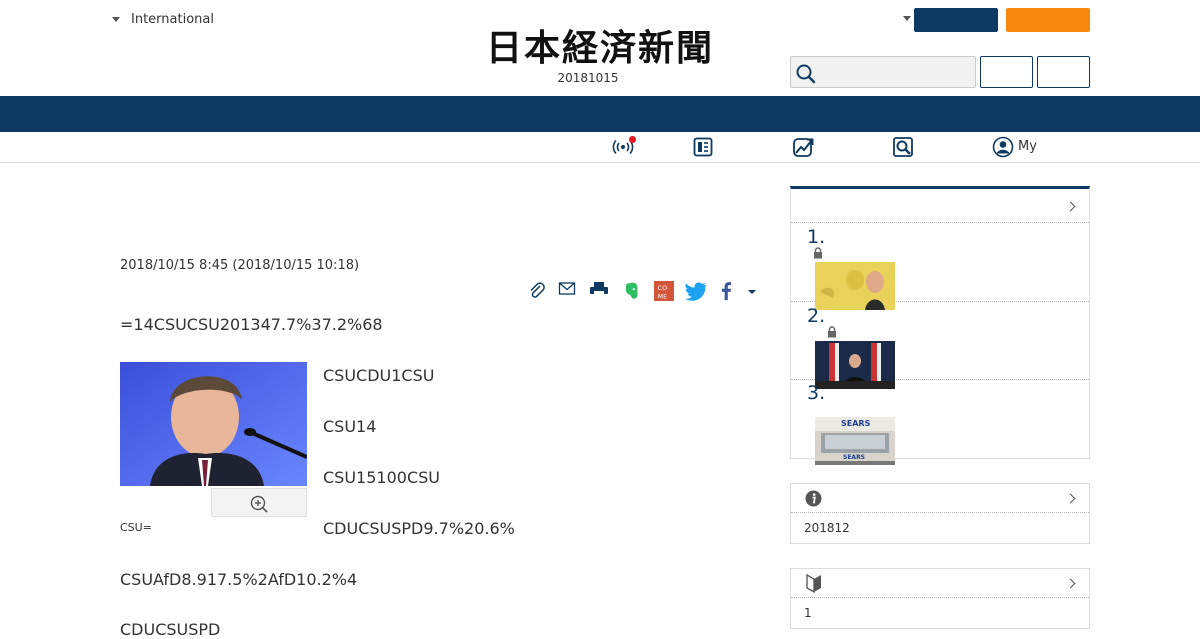 Image resolution: width=1200 pixels, height=639 pixels. What do you see at coordinates (381, 477) in the screenshot?
I see `article-paragraph: CSU15100CSU` at bounding box center [381, 477].